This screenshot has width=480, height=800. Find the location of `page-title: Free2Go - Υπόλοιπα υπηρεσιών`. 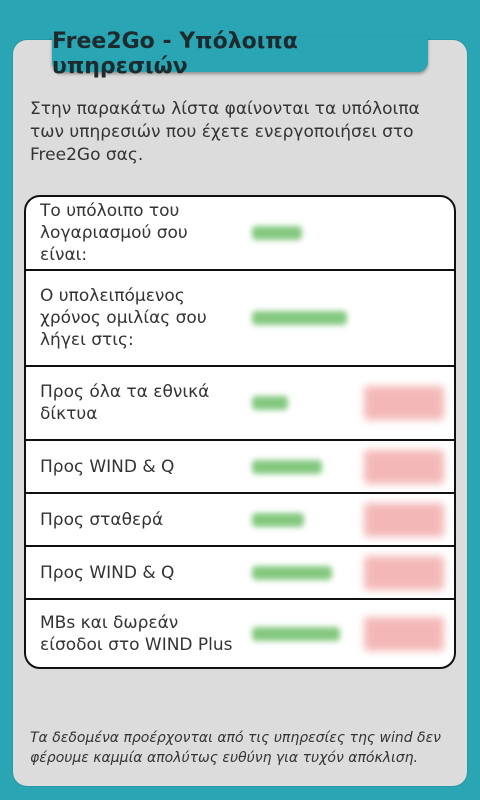

page-title: Free2Go - Υπόλοιπα υπηρεσιών is located at coordinates (240, 54).